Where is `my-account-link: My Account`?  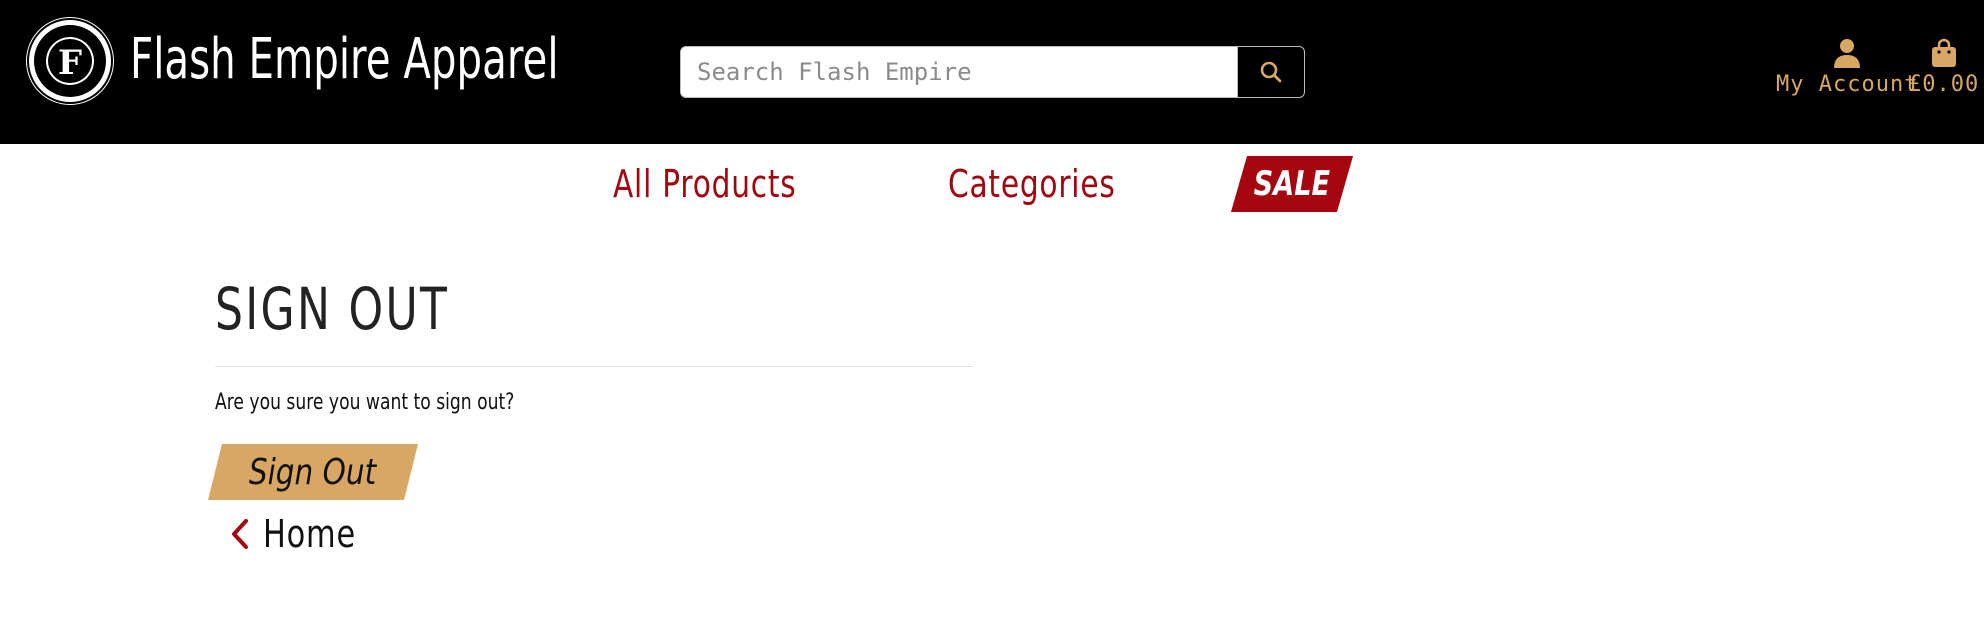 my-account-link: My Account is located at coordinates (1847, 67).